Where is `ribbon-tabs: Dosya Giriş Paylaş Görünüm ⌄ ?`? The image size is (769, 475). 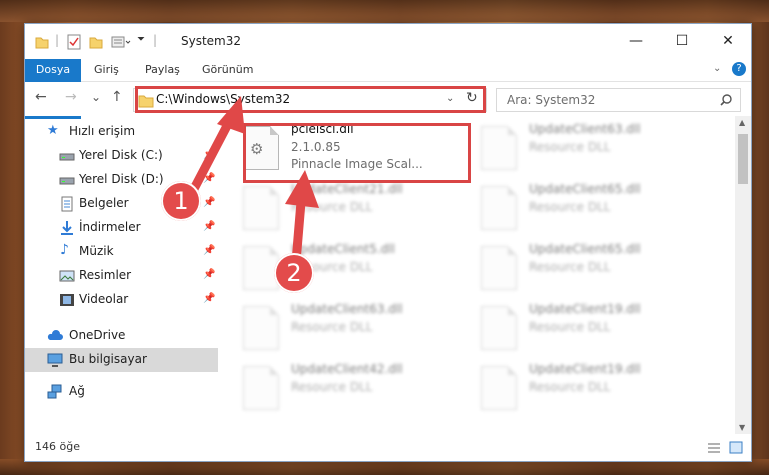
ribbon-tabs: Dosya Giriş Paylaş Görünüm ⌄ ? is located at coordinates (388, 89).